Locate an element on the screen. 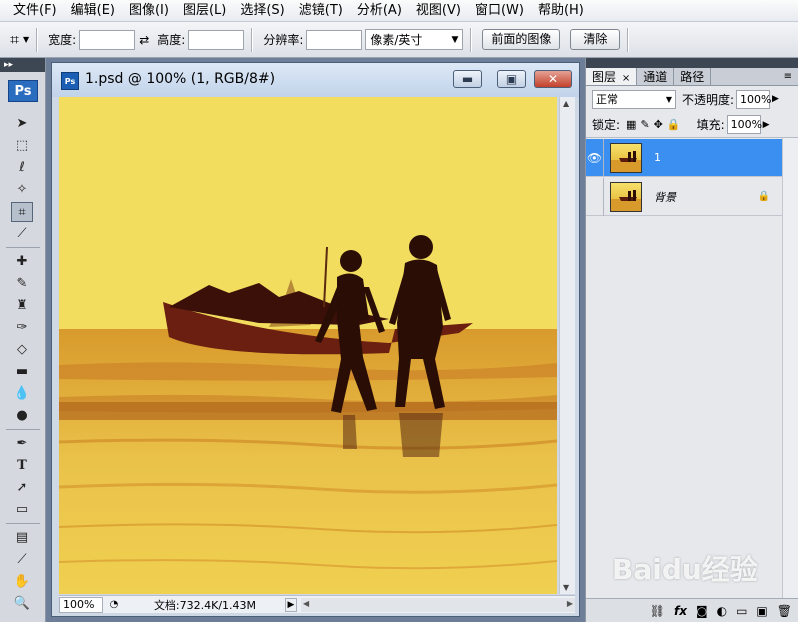 The width and height of the screenshot is (798, 622). layer-row-background: 背景 🔒 is located at coordinates (684, 196).